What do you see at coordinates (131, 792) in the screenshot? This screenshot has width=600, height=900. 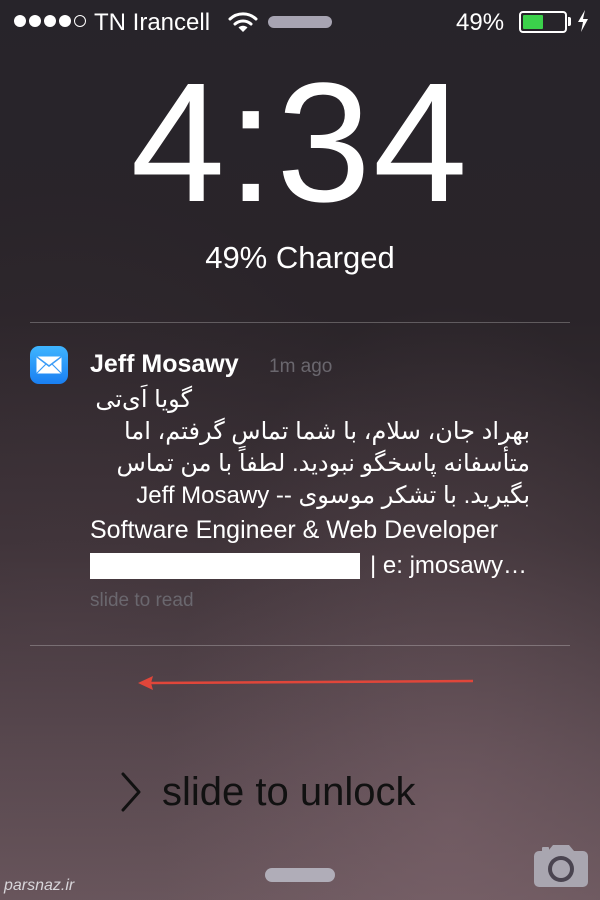 I see `chevron-right-icon` at bounding box center [131, 792].